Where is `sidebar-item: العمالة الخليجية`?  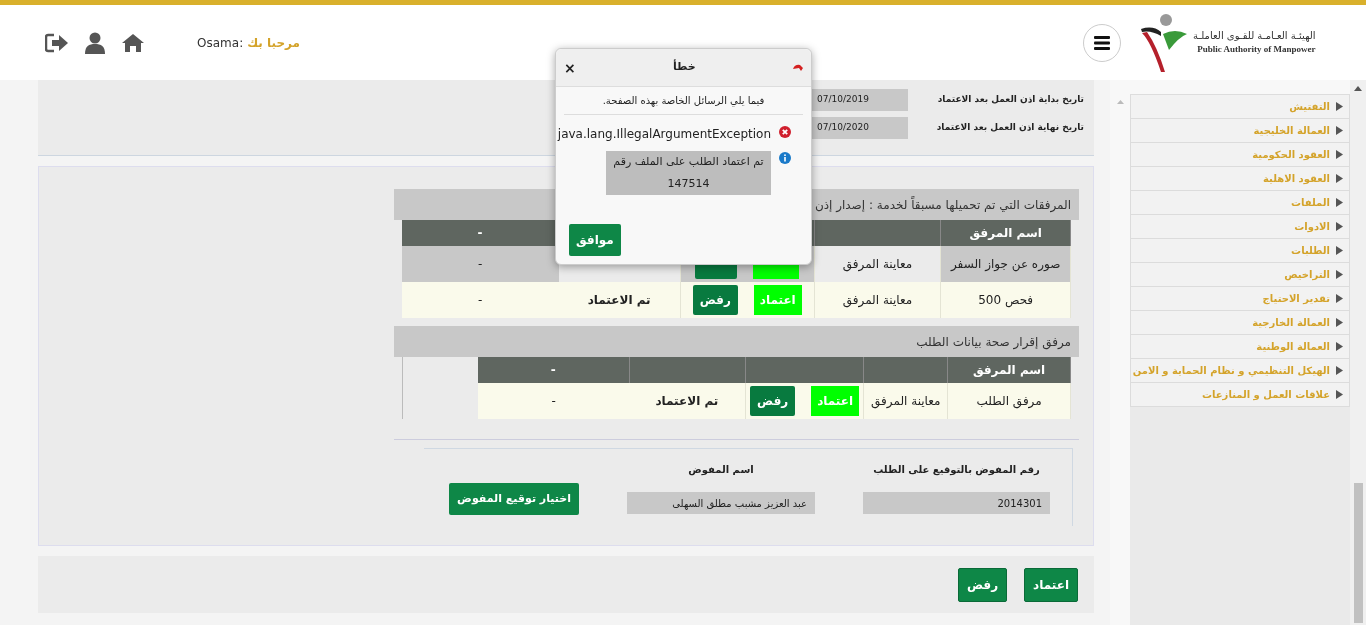 sidebar-item: العمالة الخليجية is located at coordinates (1240, 131).